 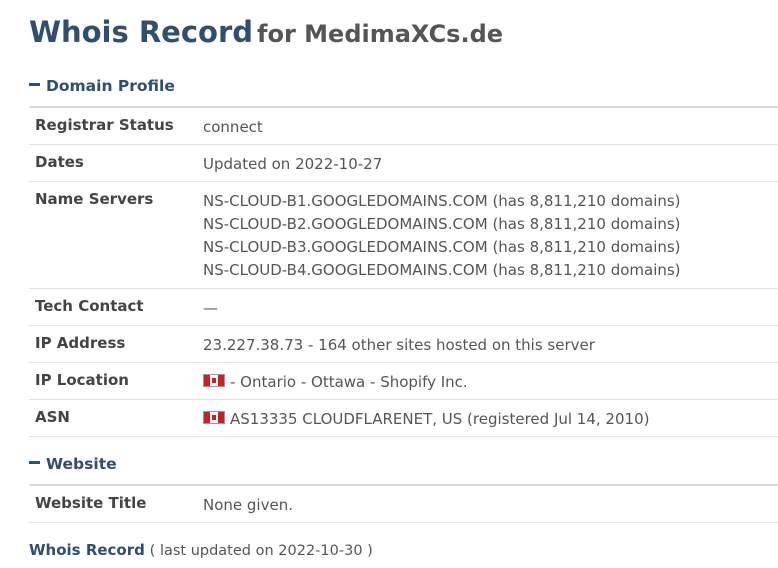 What do you see at coordinates (403, 126) in the screenshot?
I see `row-registrar-status: Registrar Status connect` at bounding box center [403, 126].